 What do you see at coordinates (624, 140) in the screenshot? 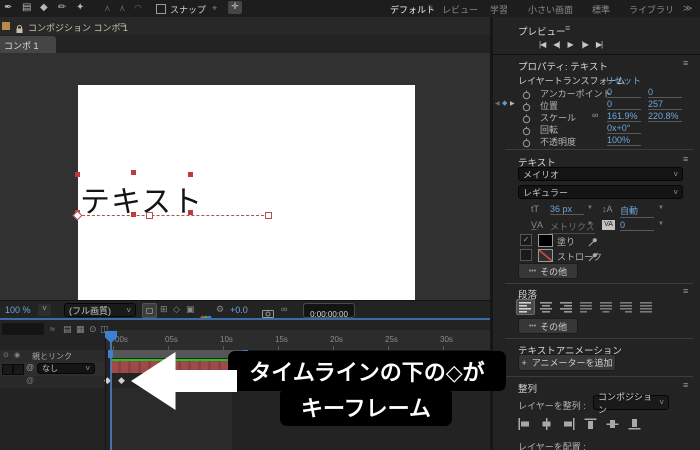
I see `opacity-value: 100%` at bounding box center [624, 140].